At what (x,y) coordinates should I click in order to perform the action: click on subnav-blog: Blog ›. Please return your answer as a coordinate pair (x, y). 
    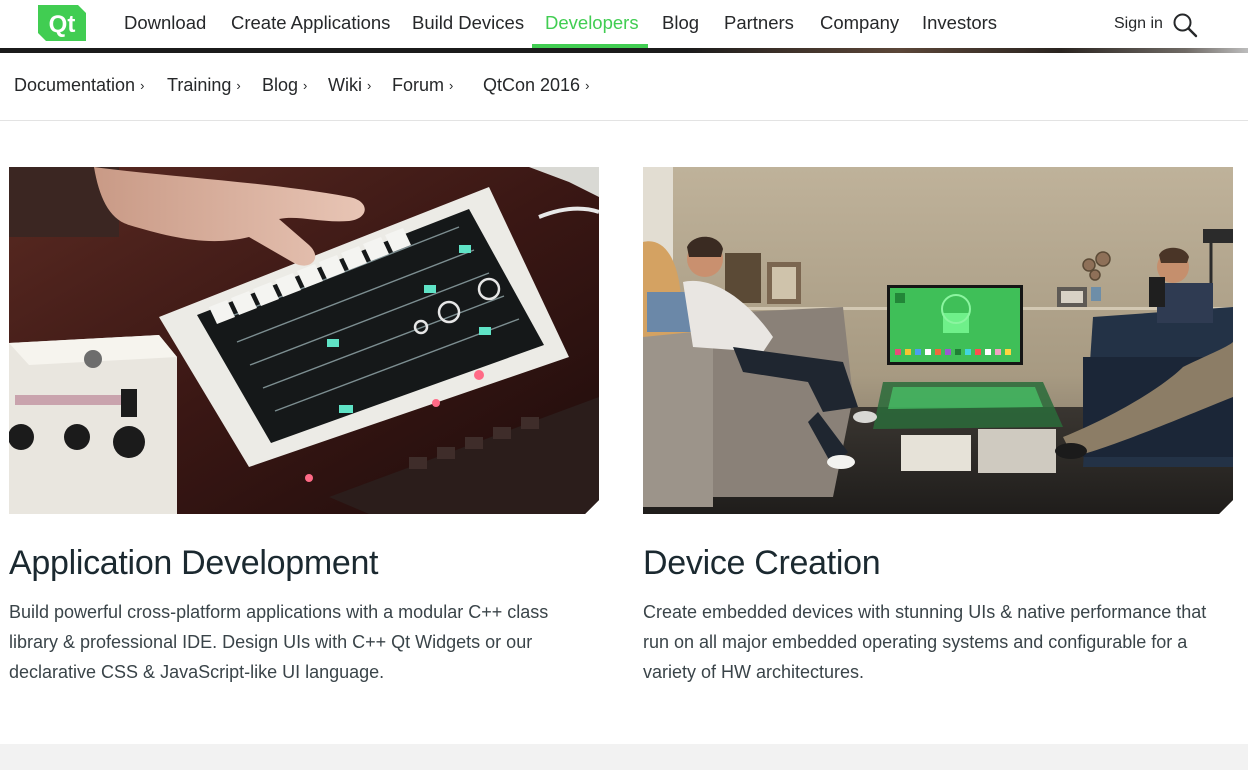
    Looking at the image, I should click on (284, 85).